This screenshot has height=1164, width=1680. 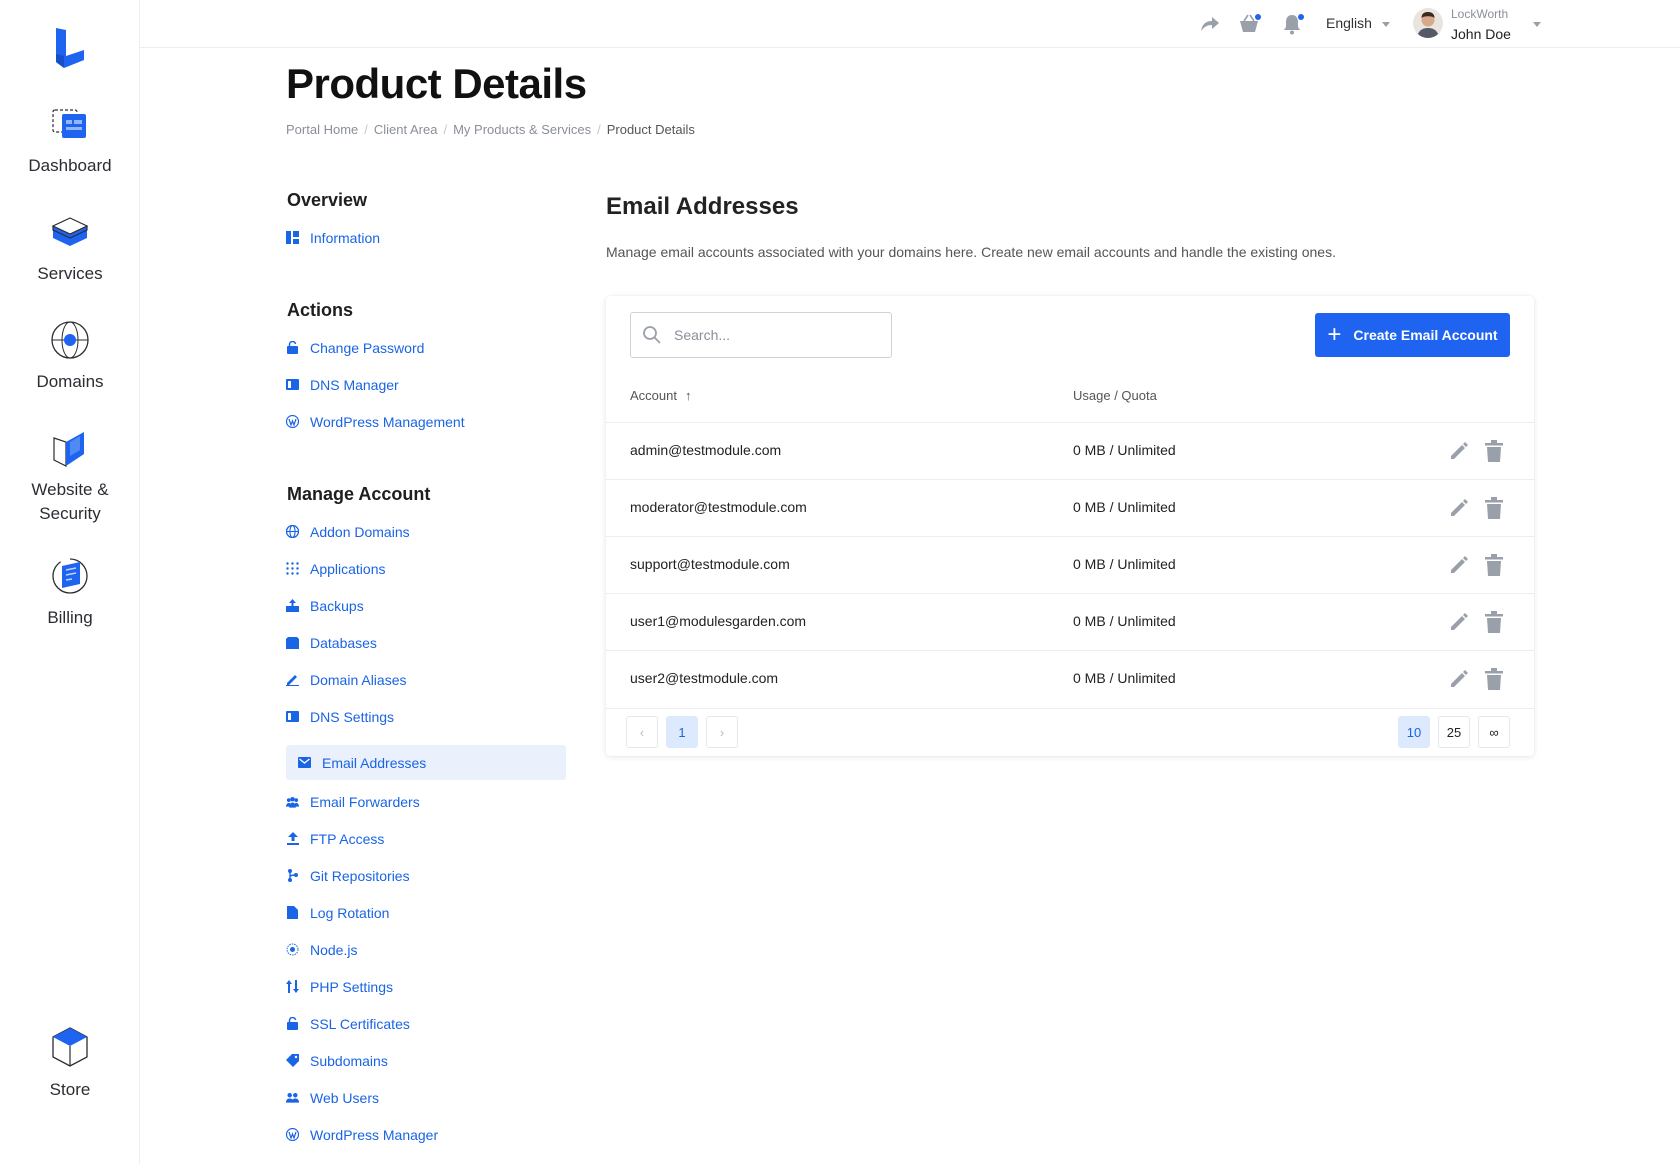 I want to click on top-bar: English LockWorth John Doe, so click(x=910, y=24).